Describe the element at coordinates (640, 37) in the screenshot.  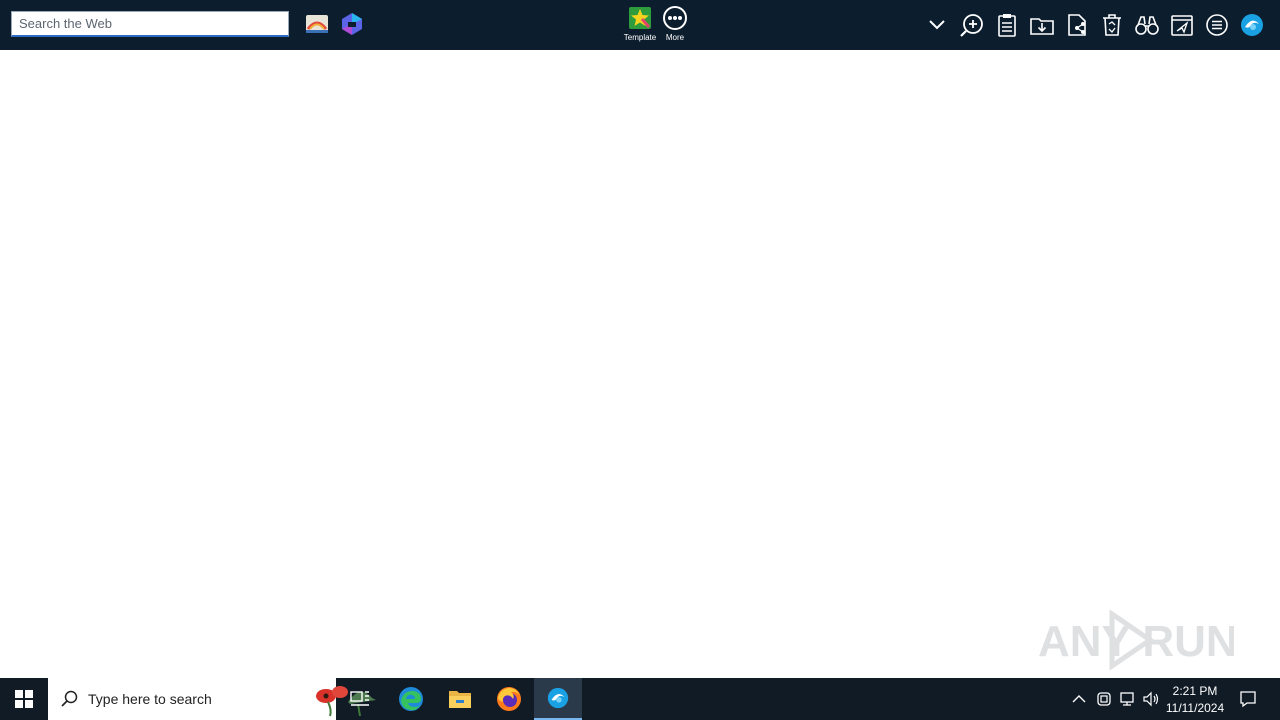
I see `template-label: Template` at that location.